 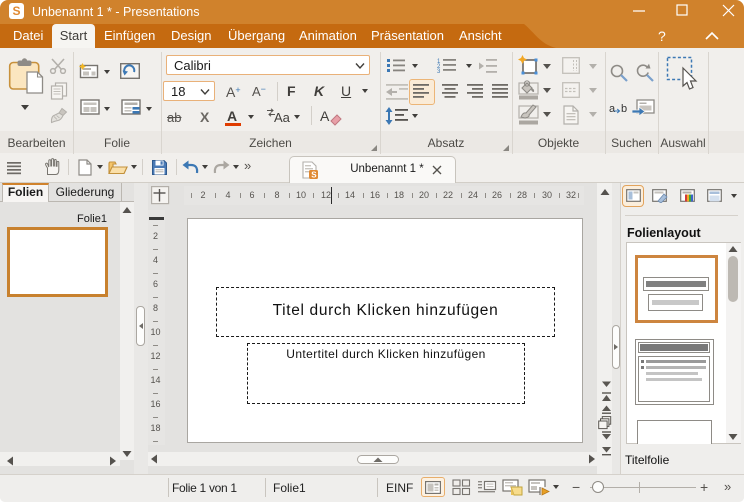 I want to click on svg-text: S, so click(x=314, y=174).